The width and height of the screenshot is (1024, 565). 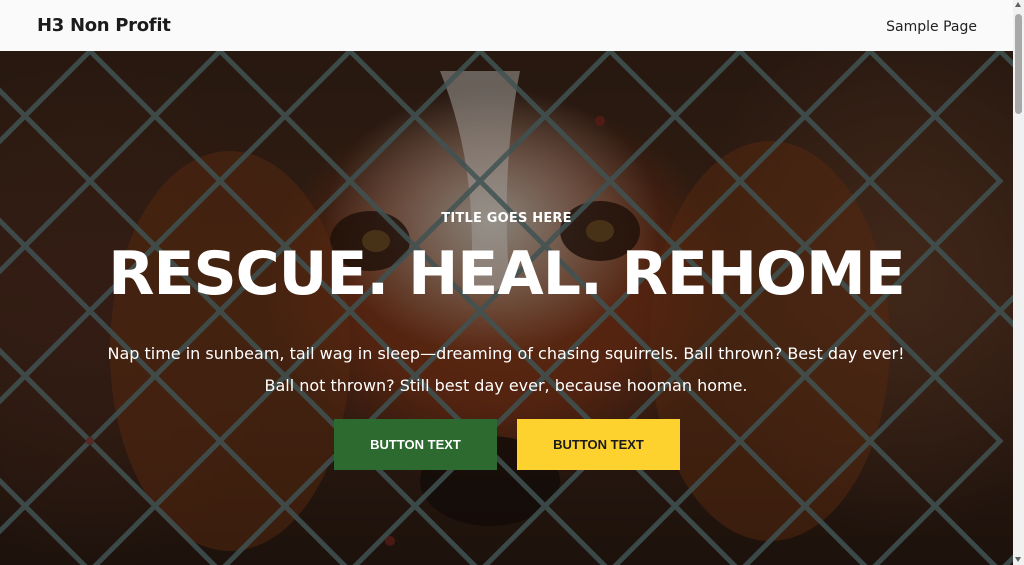 What do you see at coordinates (1018, 64) in the screenshot?
I see `scrollbar-thumb` at bounding box center [1018, 64].